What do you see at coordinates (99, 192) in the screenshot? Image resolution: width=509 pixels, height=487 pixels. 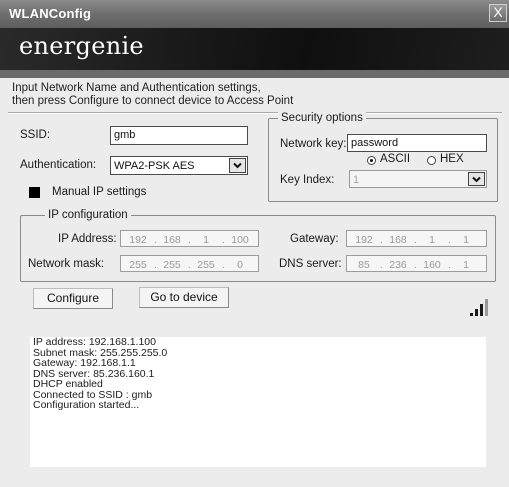 I see `manual-ip-label: Manual IP settings` at bounding box center [99, 192].